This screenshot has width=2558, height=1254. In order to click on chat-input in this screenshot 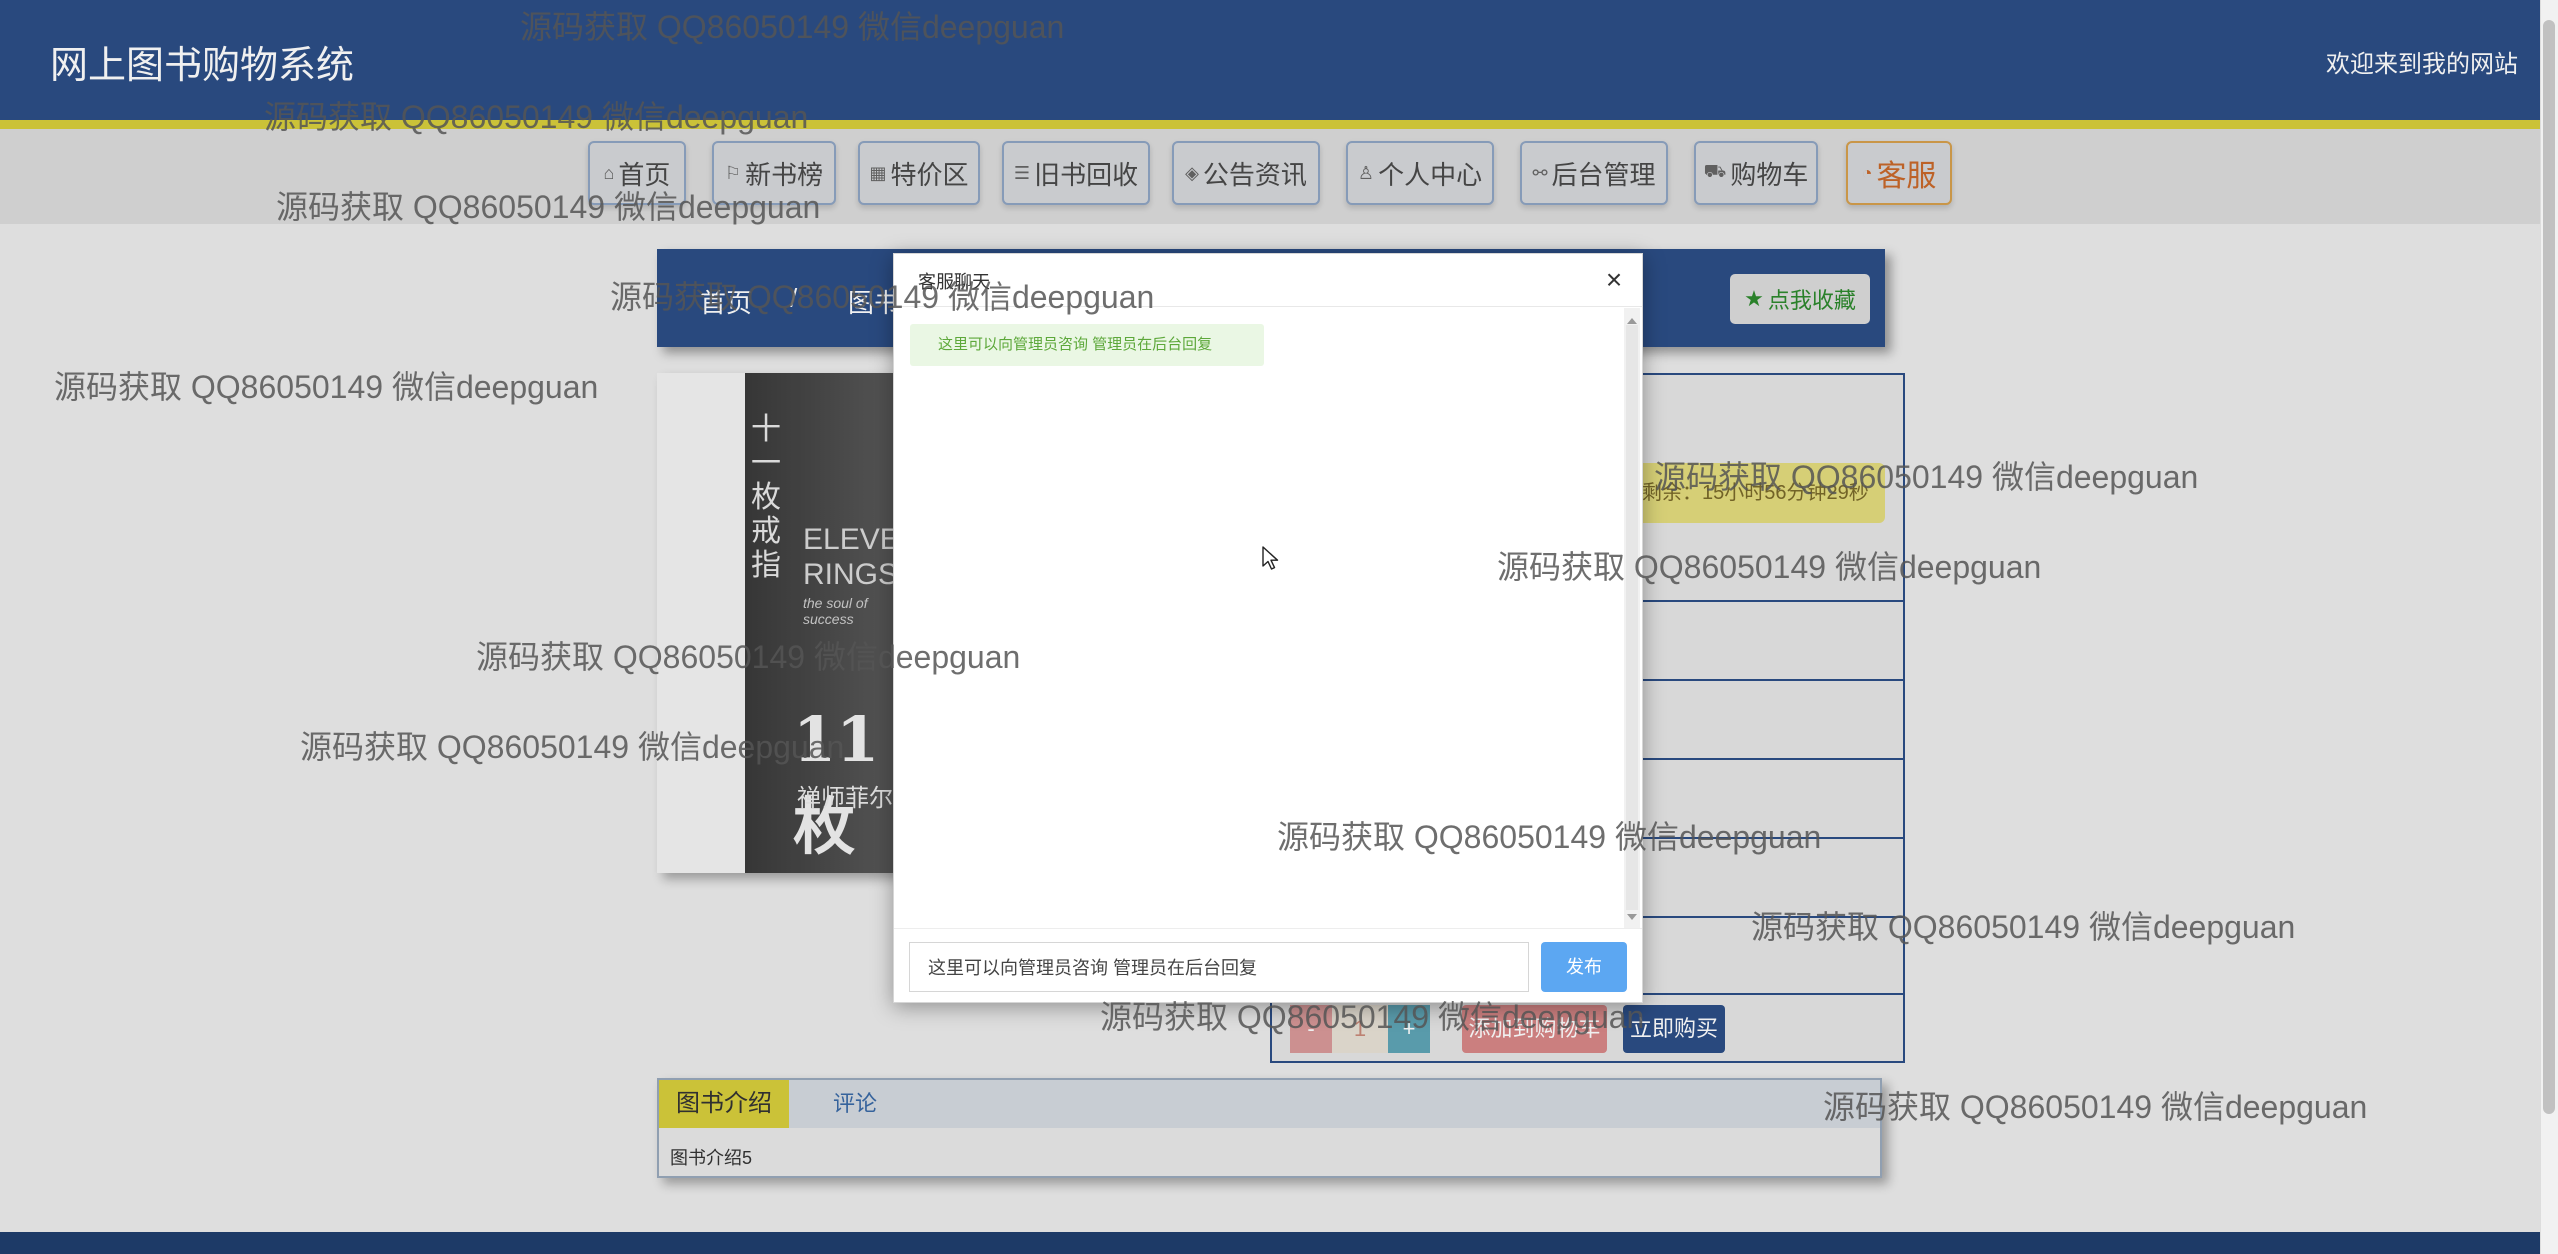, I will do `click(1219, 967)`.